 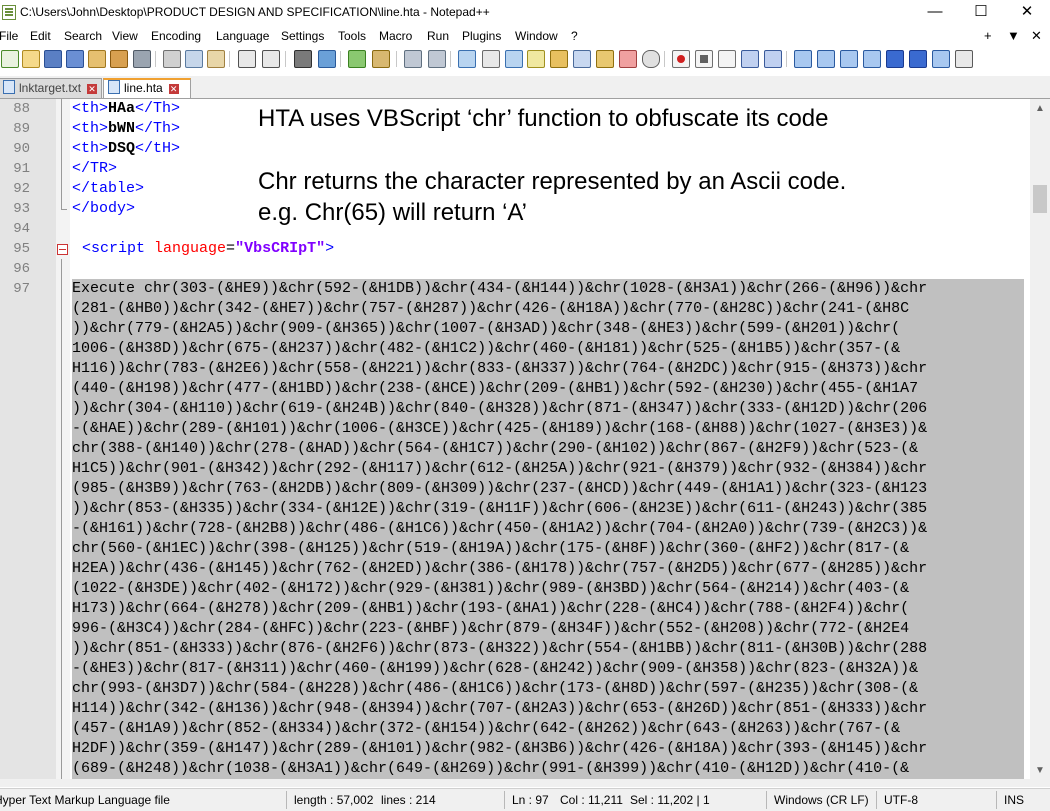 I want to click on record-macro-icon, so click(x=681, y=59).